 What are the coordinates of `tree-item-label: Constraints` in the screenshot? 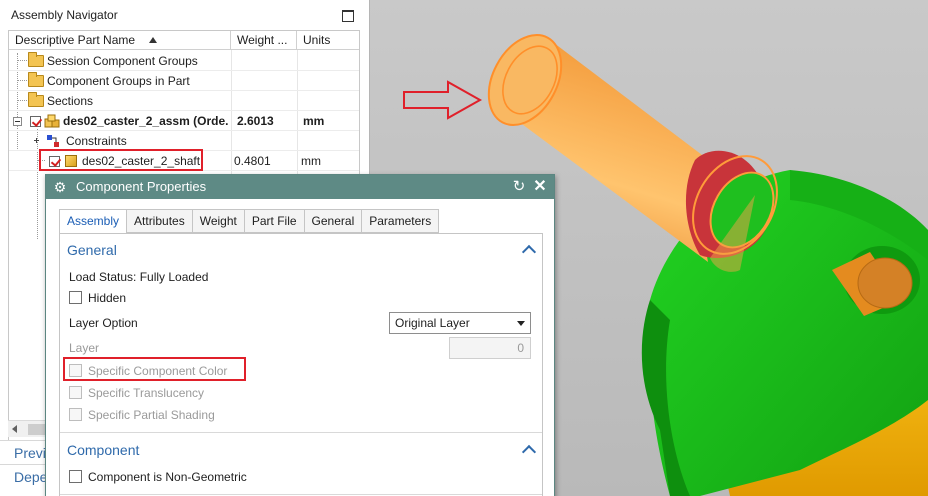 It's located at (96, 141).